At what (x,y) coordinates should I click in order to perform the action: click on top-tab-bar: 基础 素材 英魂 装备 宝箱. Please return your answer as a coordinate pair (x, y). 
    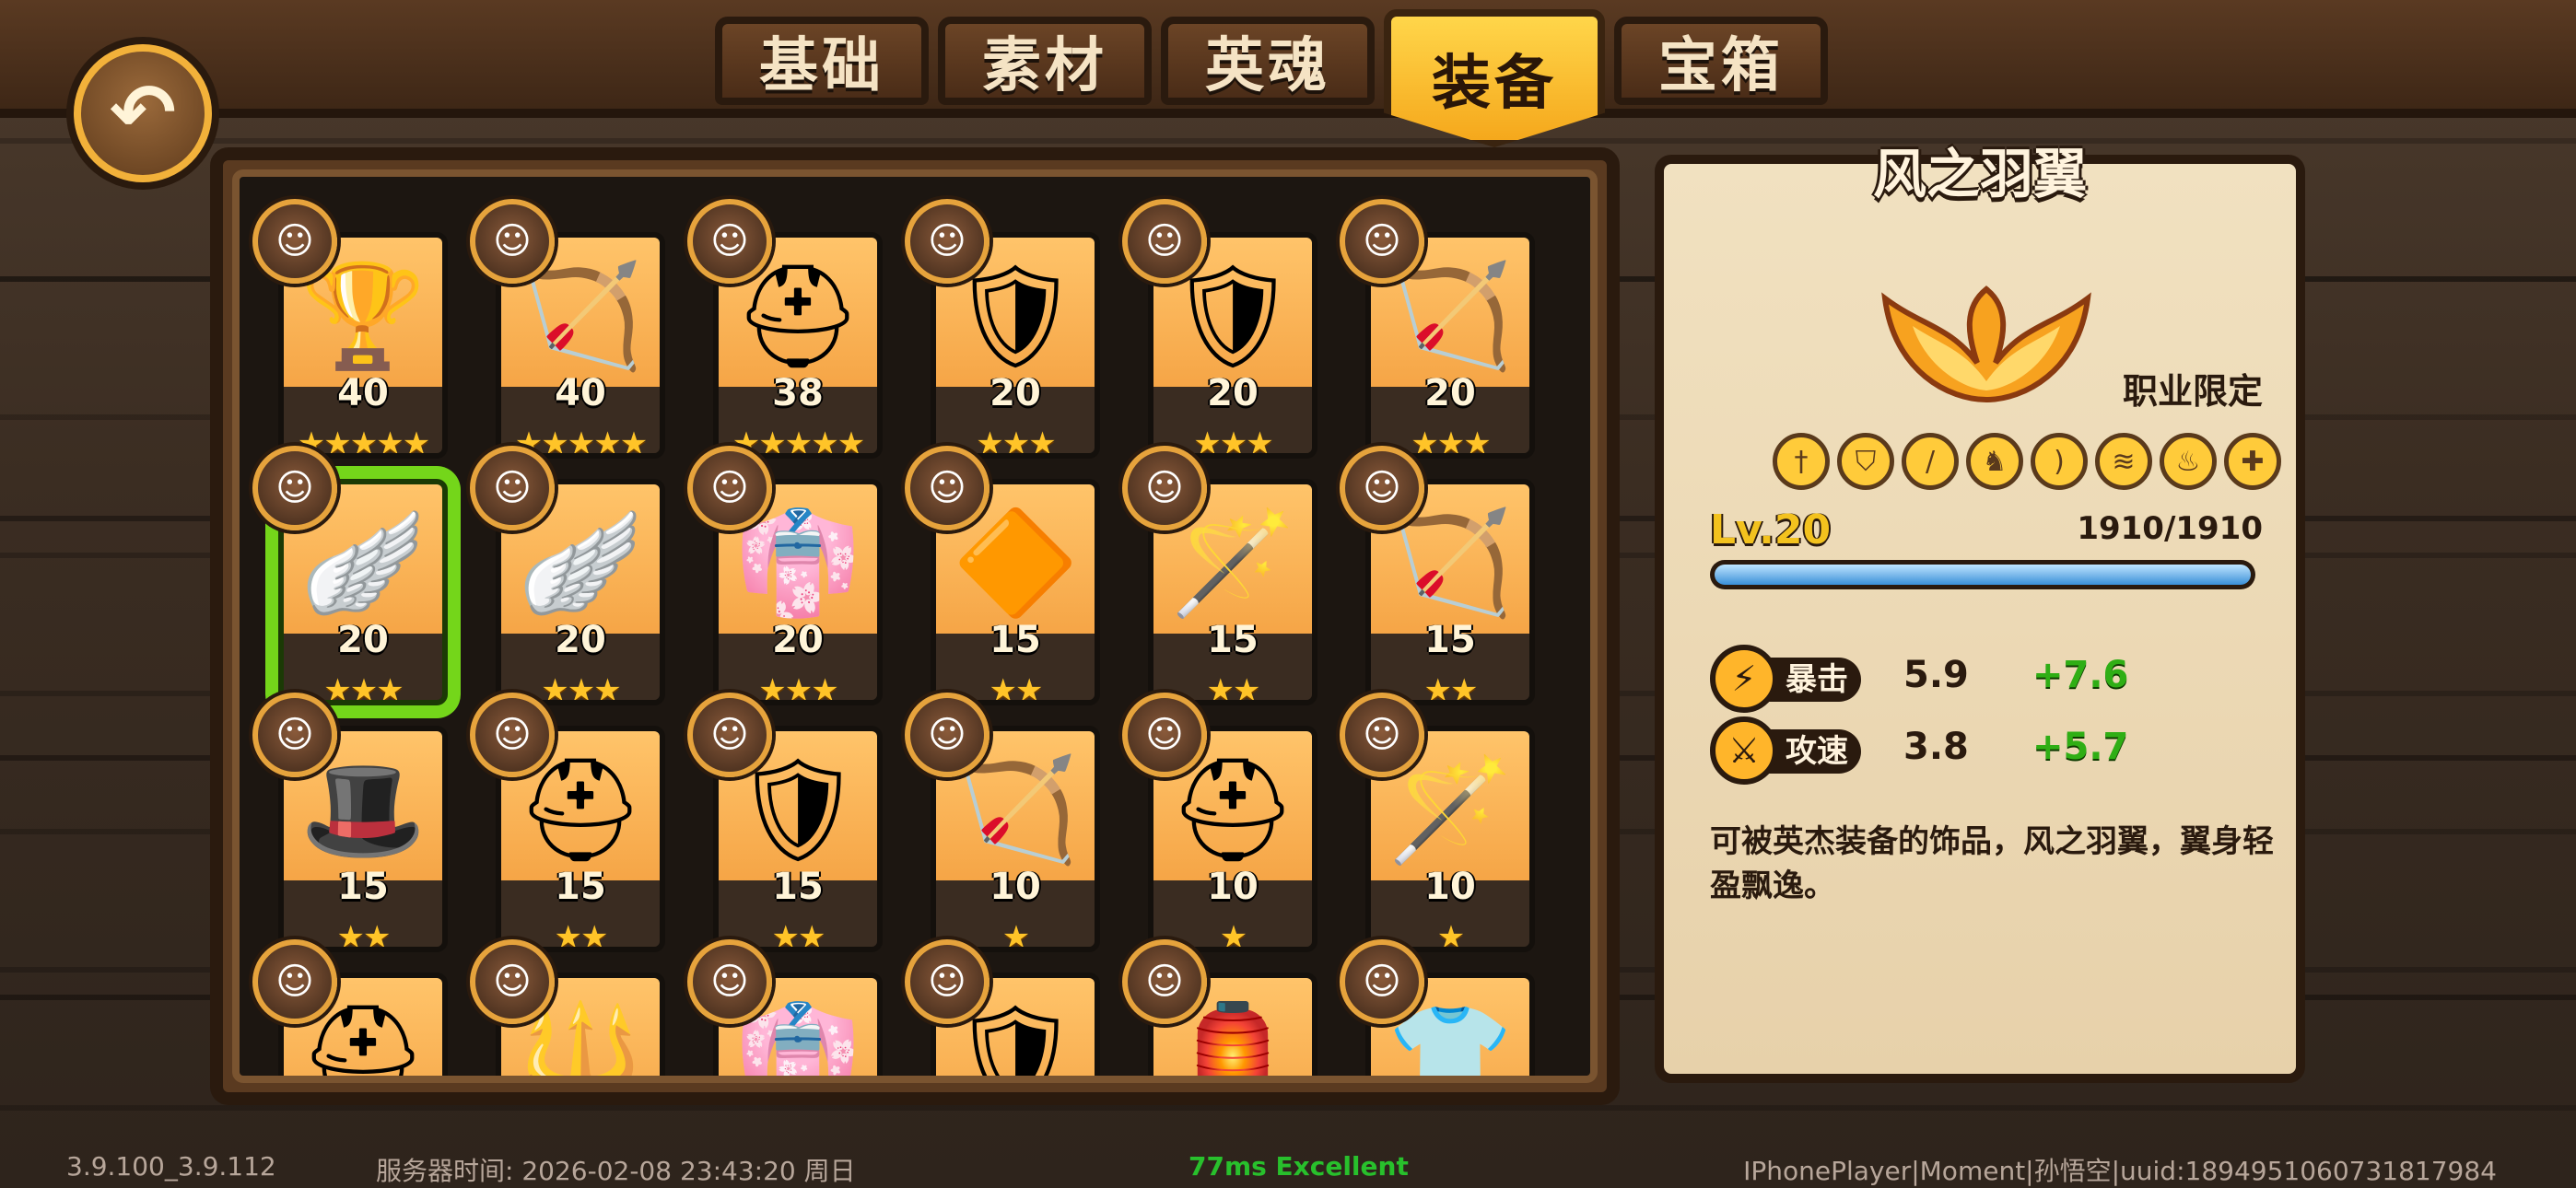
    Looking at the image, I should click on (1288, 73).